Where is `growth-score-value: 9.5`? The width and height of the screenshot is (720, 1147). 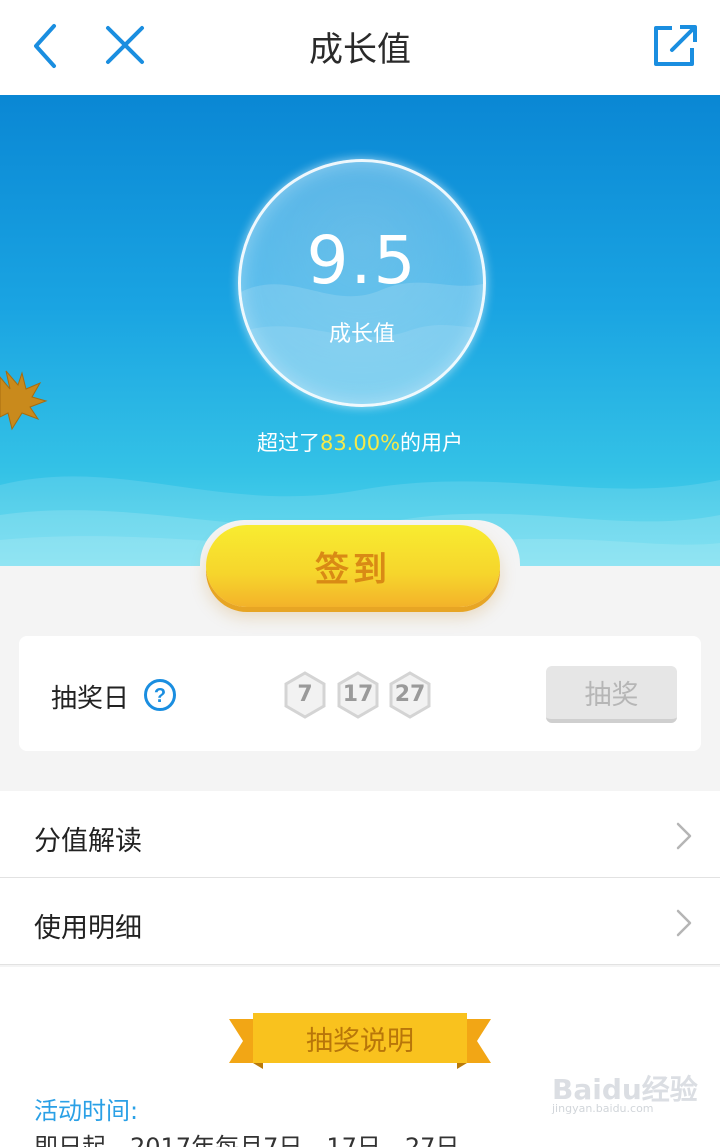
growth-score-value: 9.5 is located at coordinates (362, 260).